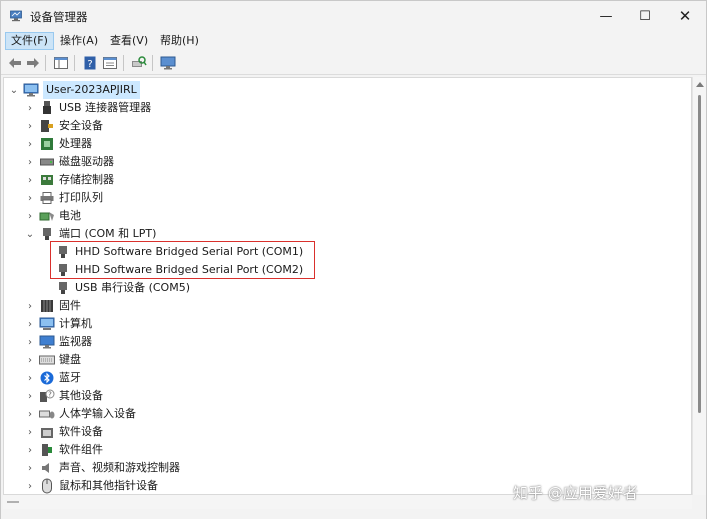 The width and height of the screenshot is (707, 519). Describe the element at coordinates (182, 260) in the screenshot. I see `highlight-box` at that location.